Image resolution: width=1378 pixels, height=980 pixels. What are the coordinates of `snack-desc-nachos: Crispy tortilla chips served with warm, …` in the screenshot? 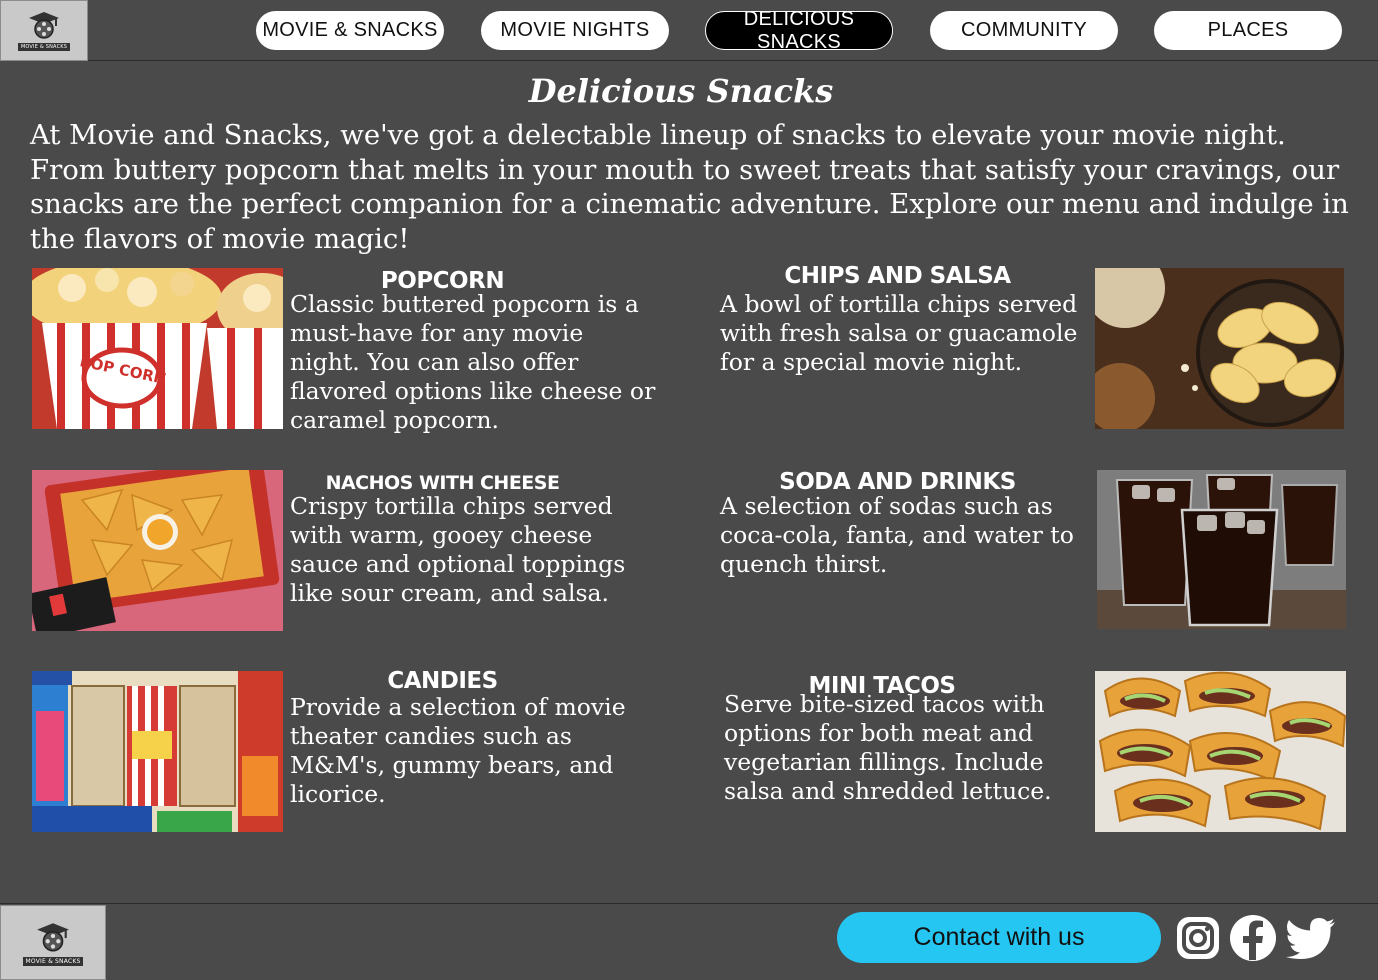 It's located at (458, 549).